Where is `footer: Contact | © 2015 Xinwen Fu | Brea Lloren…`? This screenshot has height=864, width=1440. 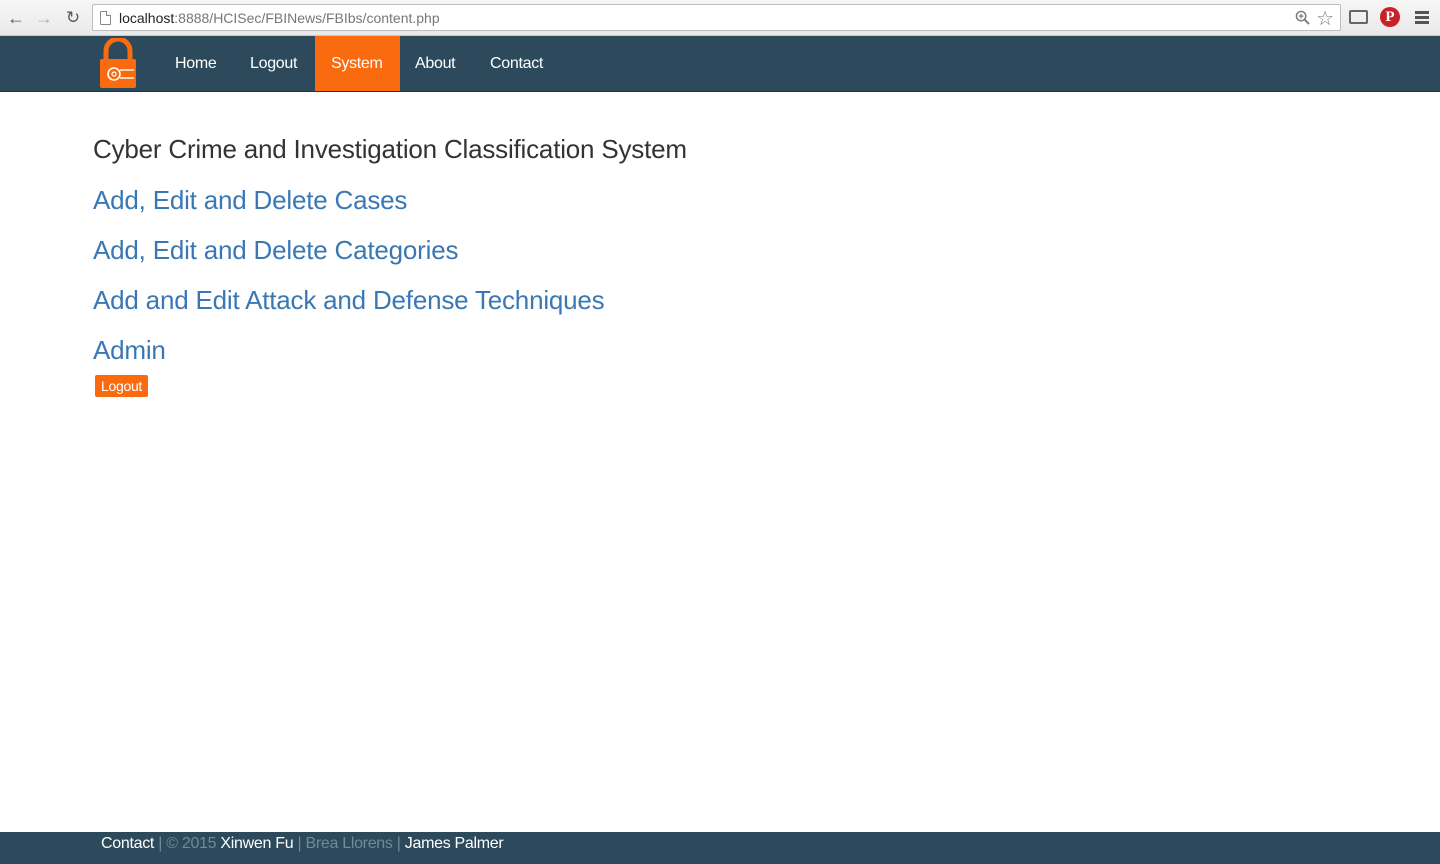 footer: Contact | © 2015 Xinwen Fu | Brea Lloren… is located at coordinates (720, 848).